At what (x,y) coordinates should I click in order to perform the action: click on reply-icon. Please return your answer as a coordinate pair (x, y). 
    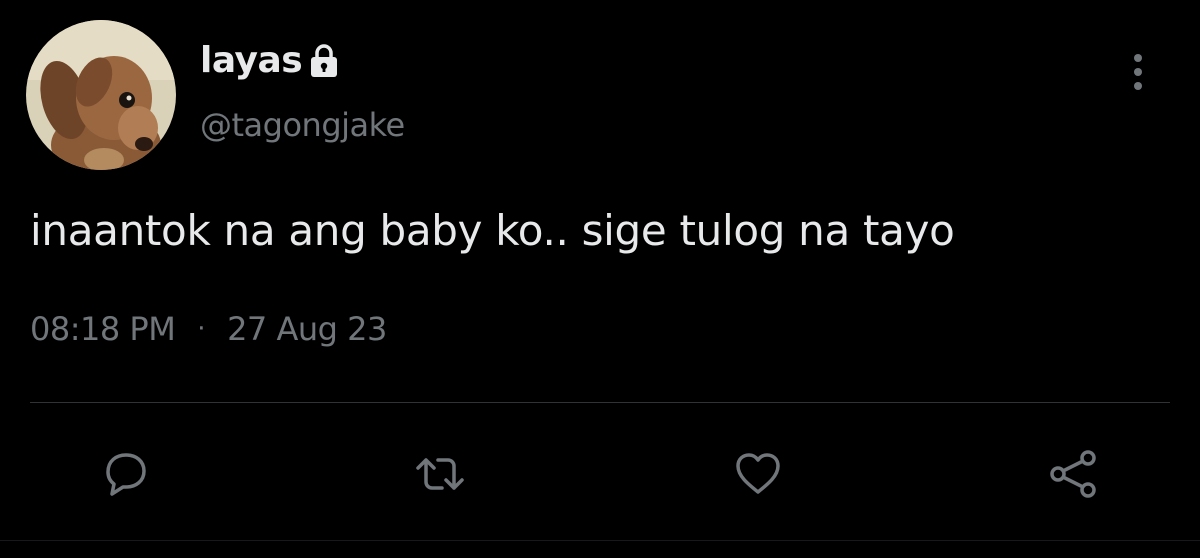
    Looking at the image, I should click on (126, 474).